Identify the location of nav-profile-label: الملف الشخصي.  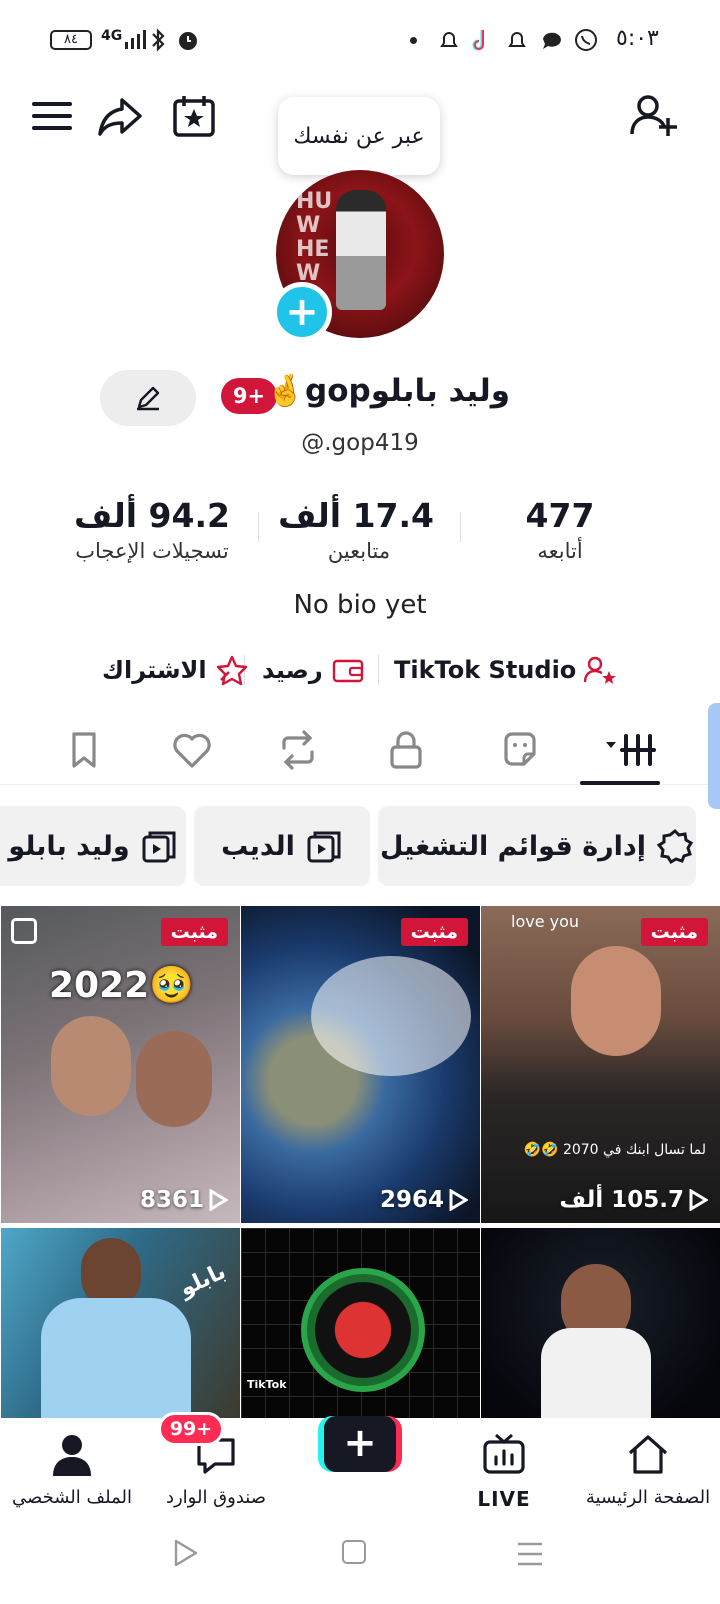
(72, 1497).